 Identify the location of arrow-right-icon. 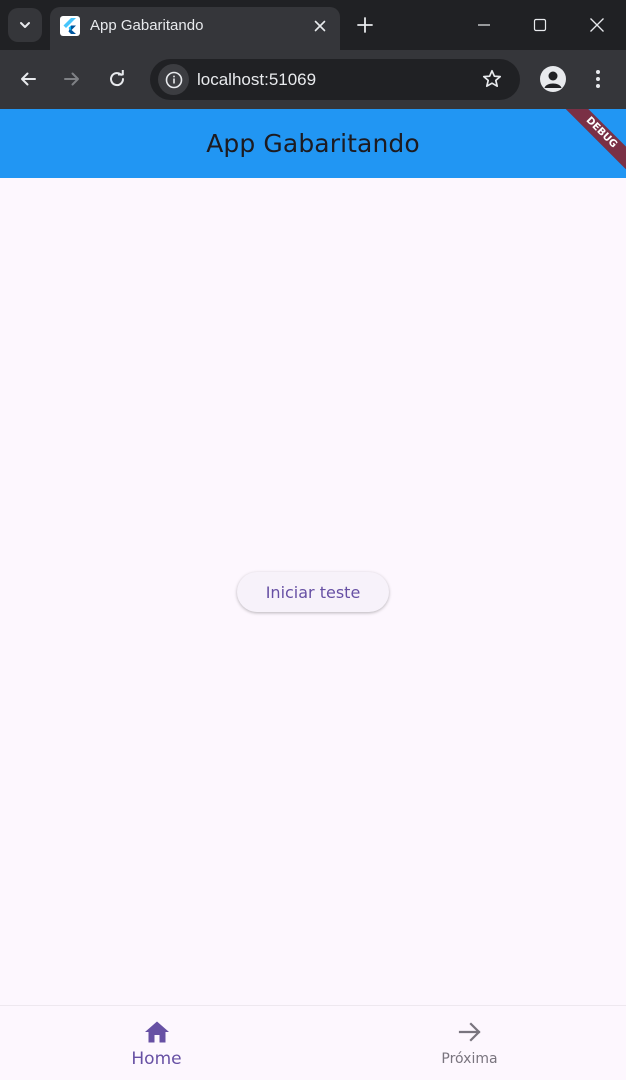
(71, 79).